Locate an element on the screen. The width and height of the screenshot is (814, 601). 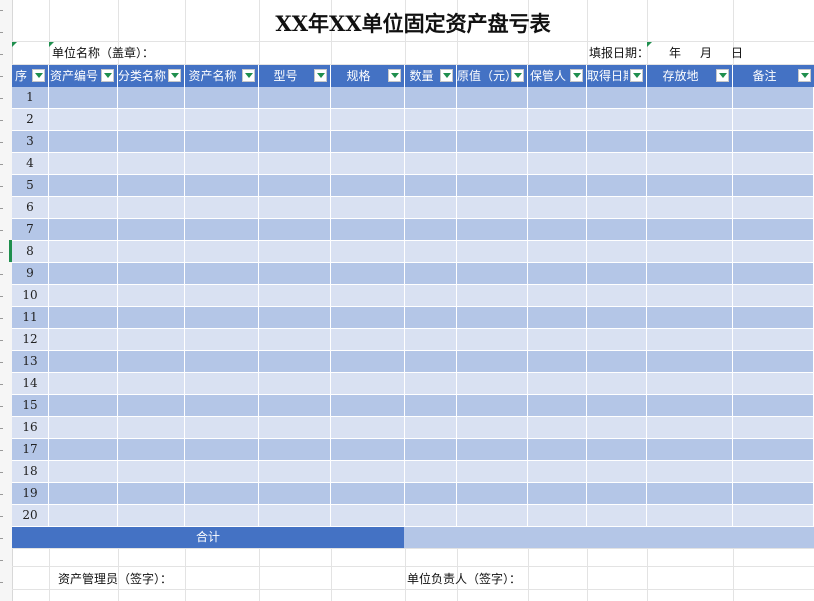
column-header-quantity: 数量 is located at coordinates (431, 76).